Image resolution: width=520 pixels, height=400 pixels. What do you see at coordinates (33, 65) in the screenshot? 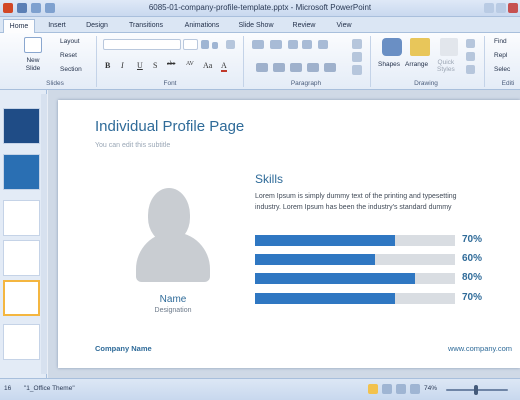
I see `new-slide-button: New Slide` at bounding box center [33, 65].